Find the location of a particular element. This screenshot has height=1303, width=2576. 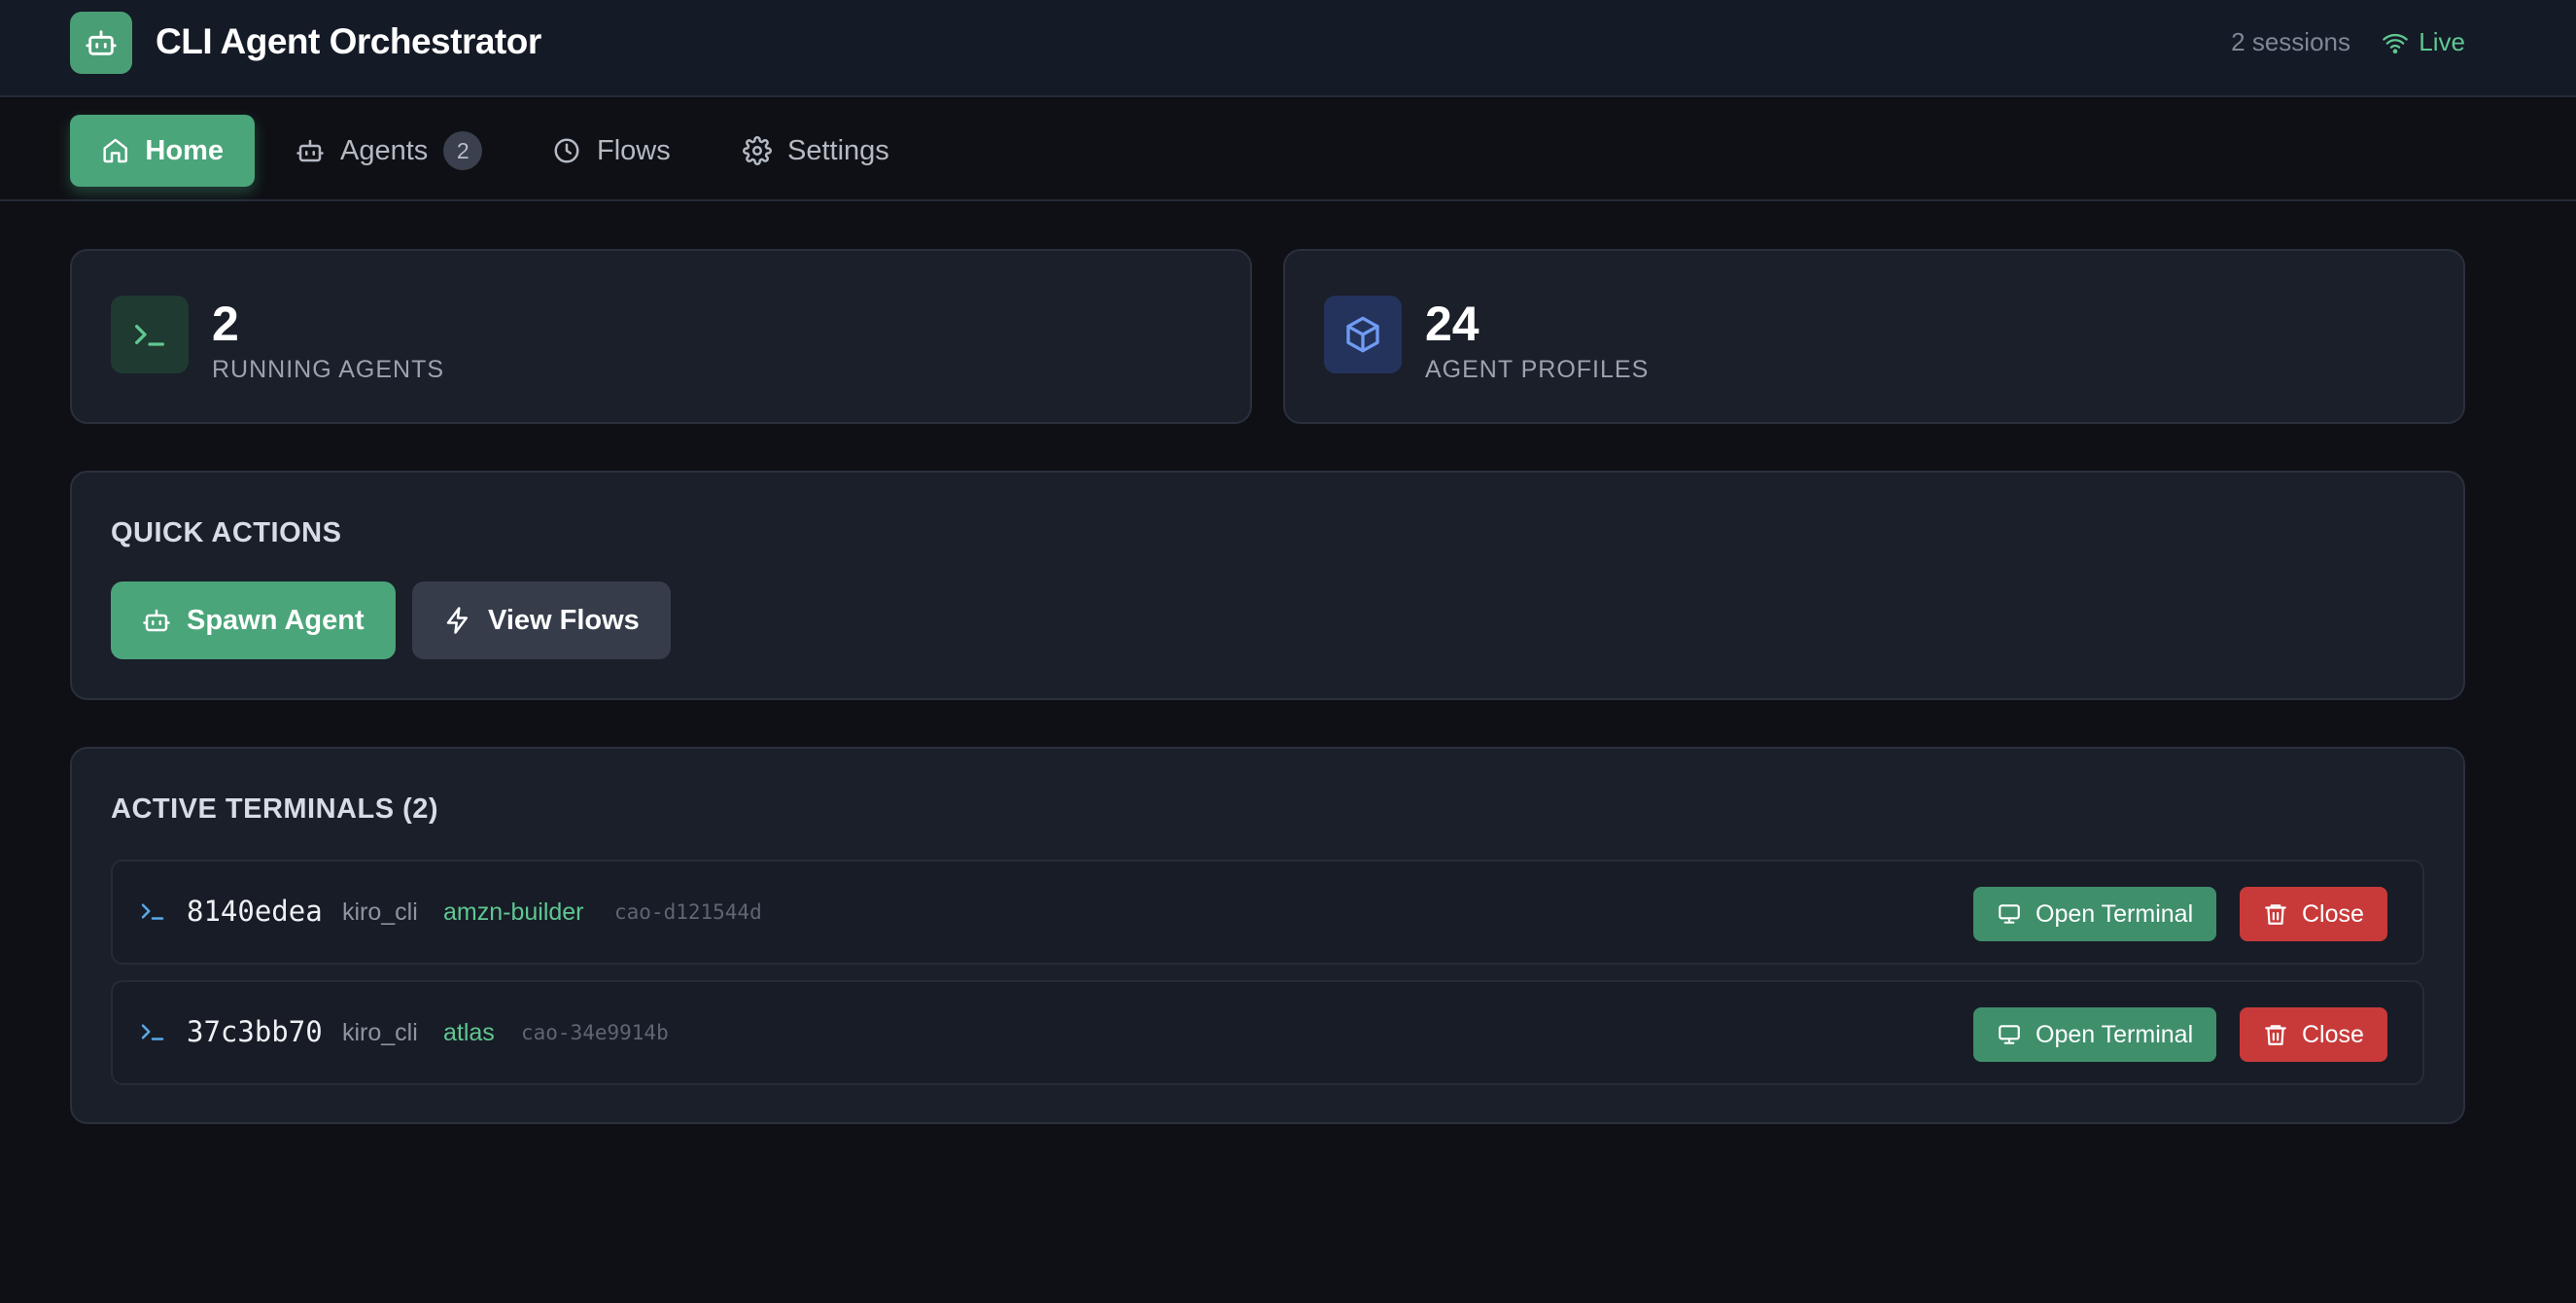

robot-logo-icon is located at coordinates (101, 43).